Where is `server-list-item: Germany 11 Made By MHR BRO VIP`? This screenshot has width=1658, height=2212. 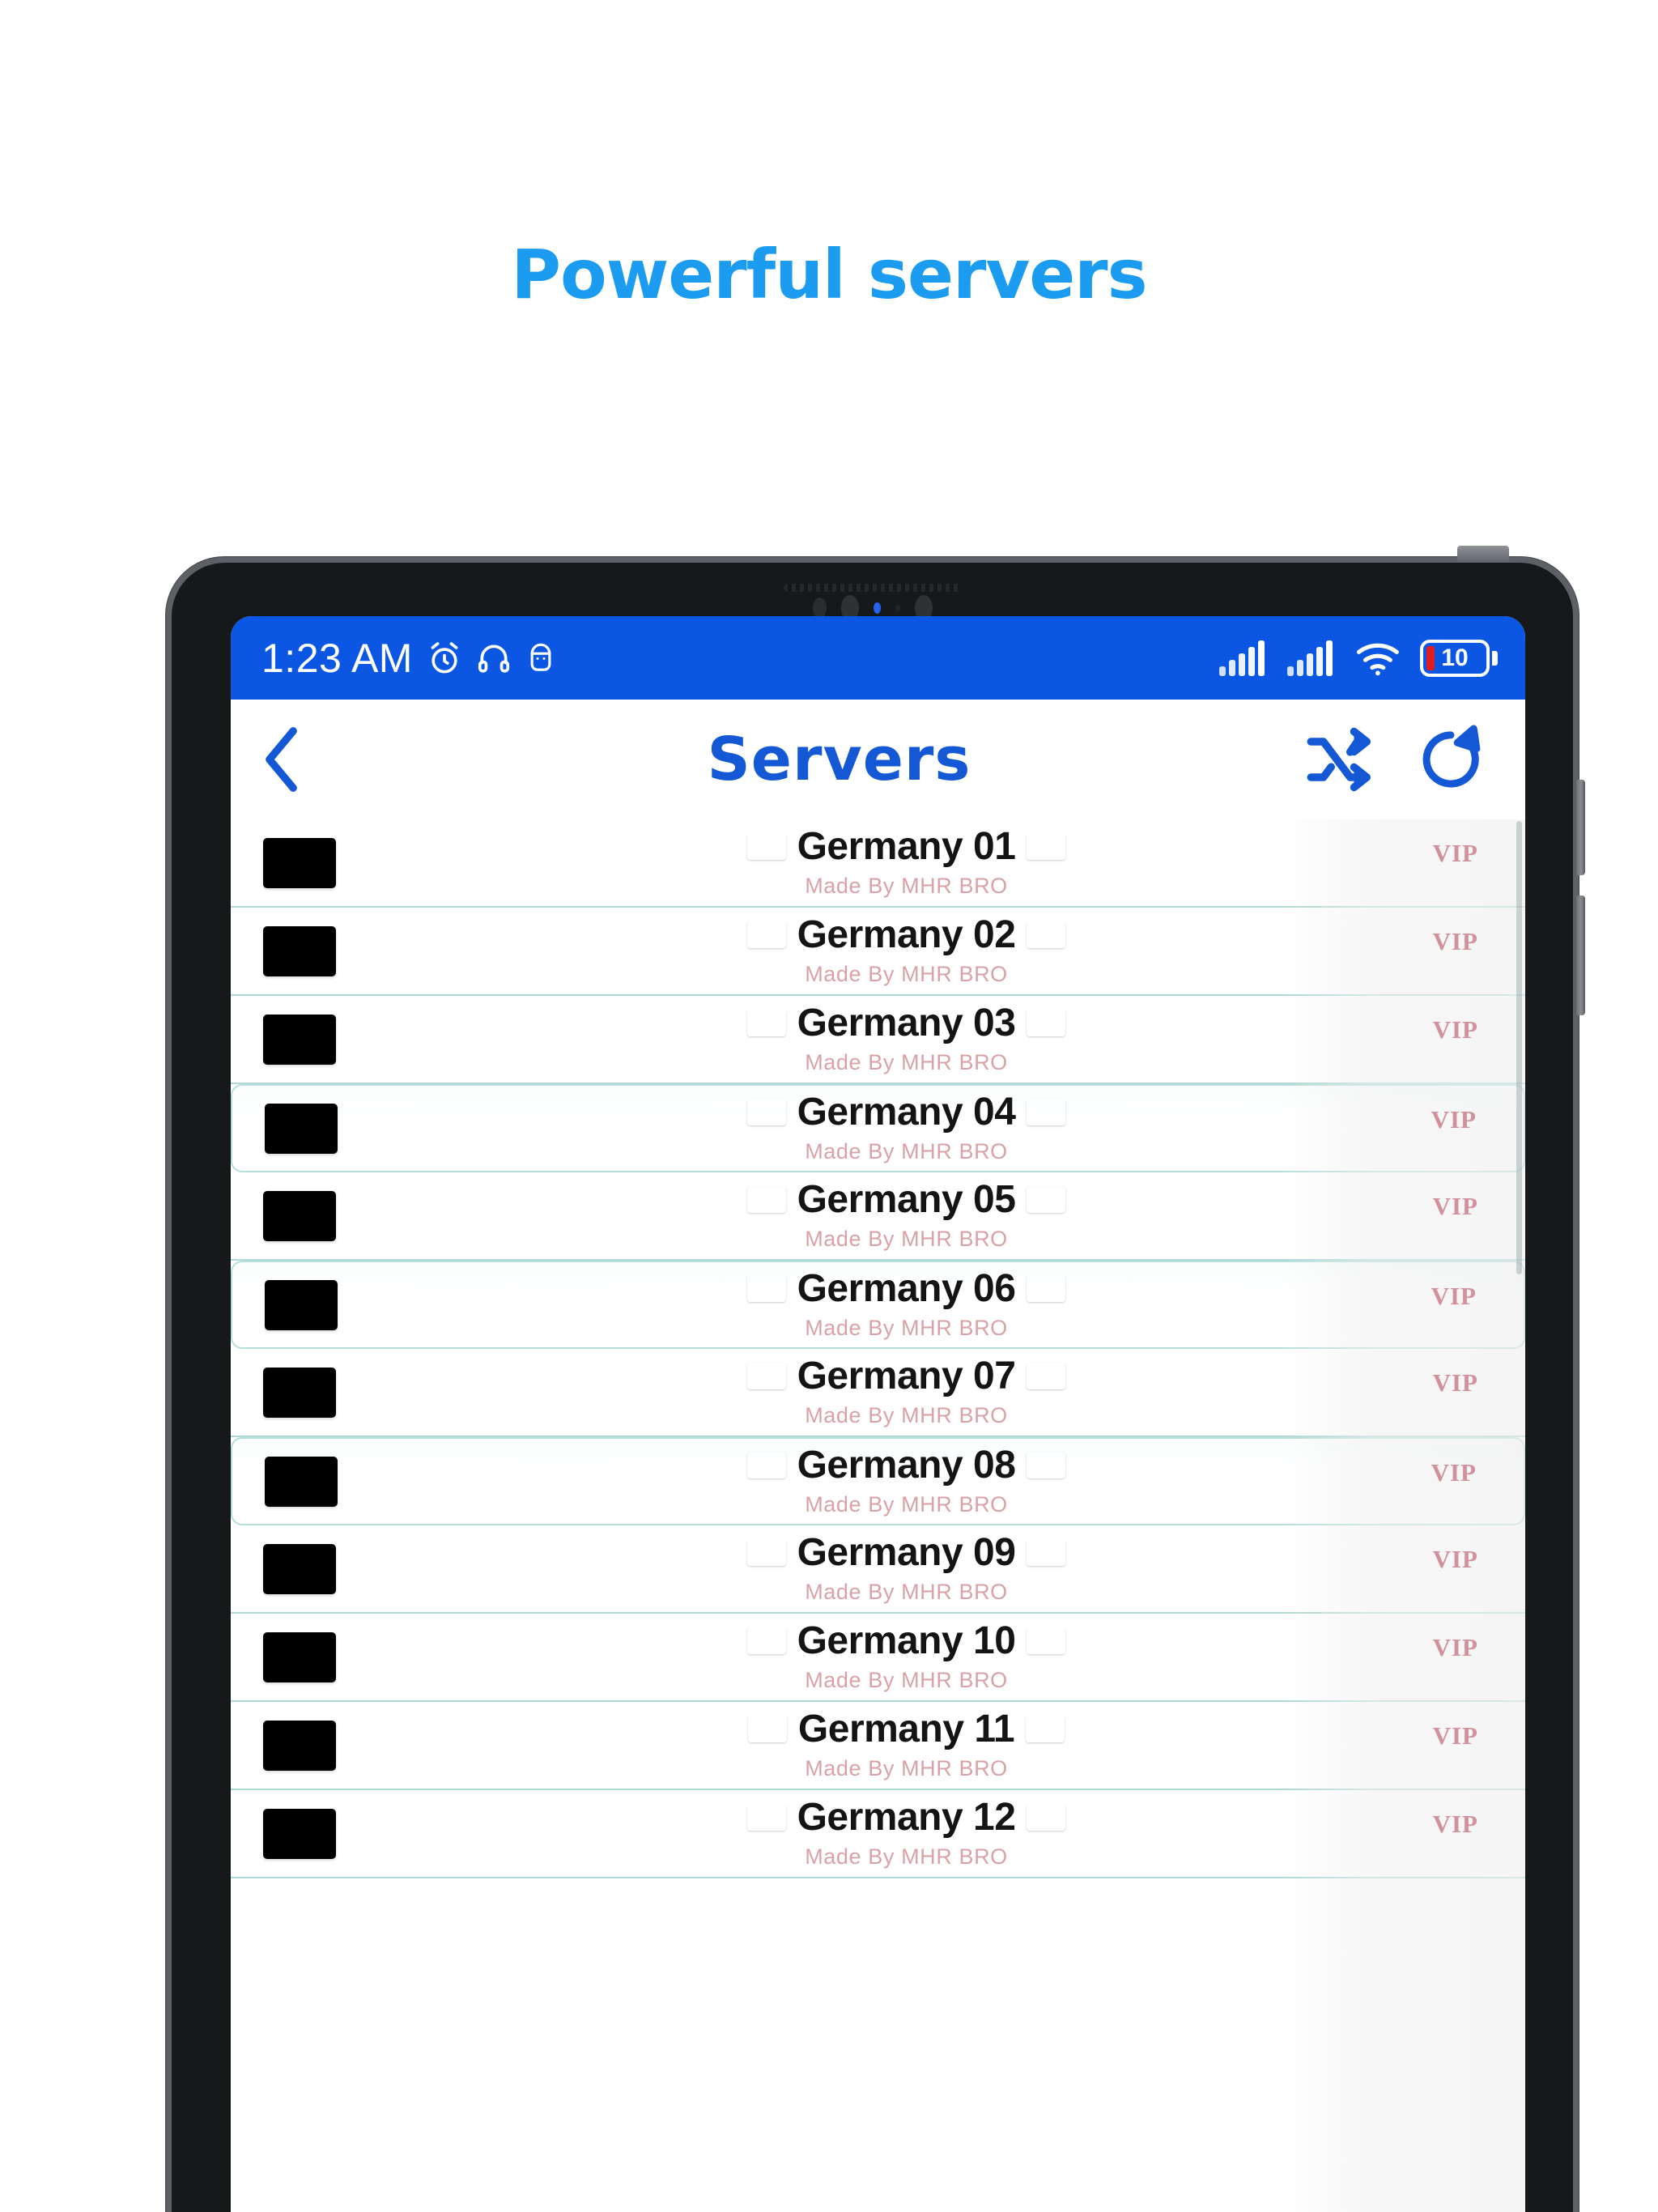 server-list-item: Germany 11 Made By MHR BRO VIP is located at coordinates (878, 1746).